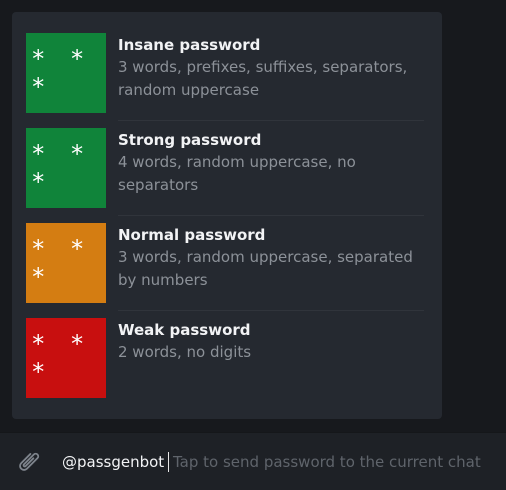 This screenshot has height=490, width=506. What do you see at coordinates (185, 352) in the screenshot?
I see `result-description: 2 words, no digits` at bounding box center [185, 352].